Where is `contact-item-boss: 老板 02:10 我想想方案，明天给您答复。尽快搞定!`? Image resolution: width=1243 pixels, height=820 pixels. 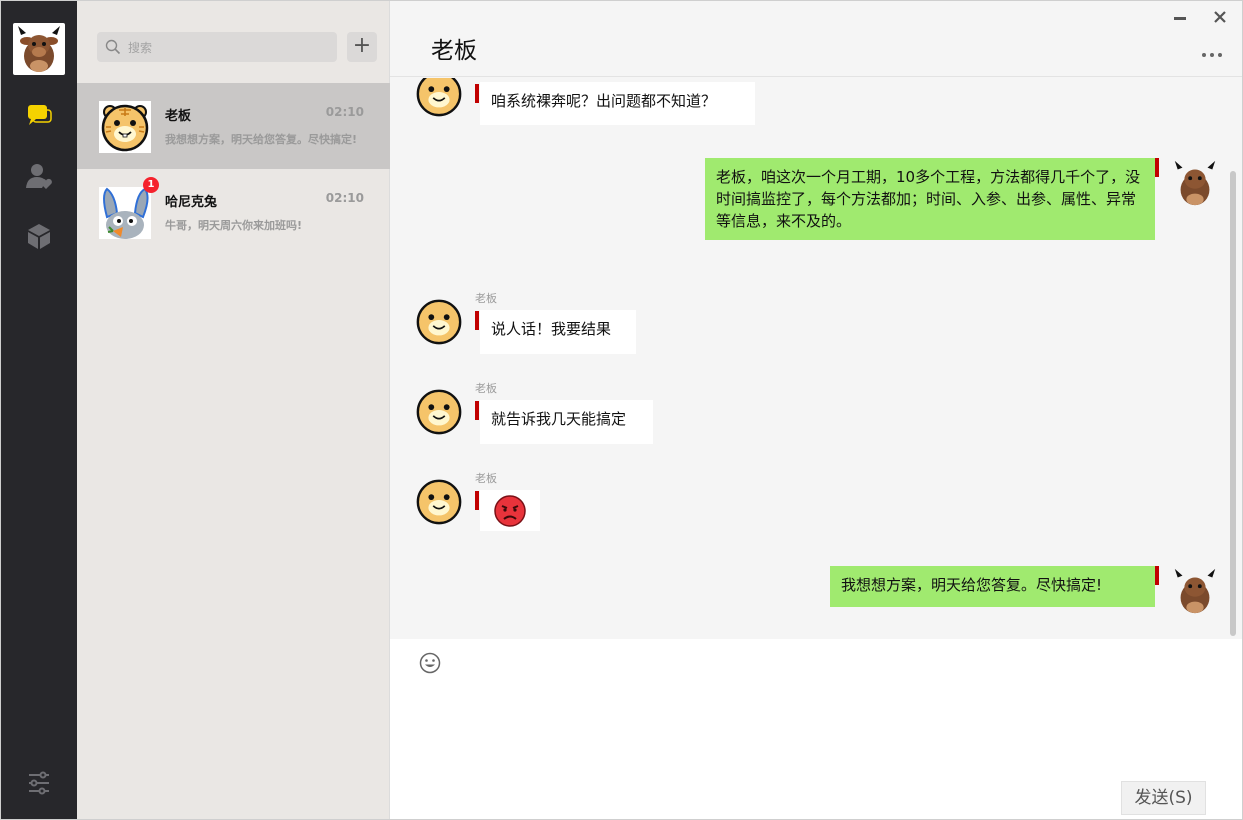
contact-item-boss: 老板 02:10 我想想方案，明天给您答复。尽快搞定! is located at coordinates (233, 126).